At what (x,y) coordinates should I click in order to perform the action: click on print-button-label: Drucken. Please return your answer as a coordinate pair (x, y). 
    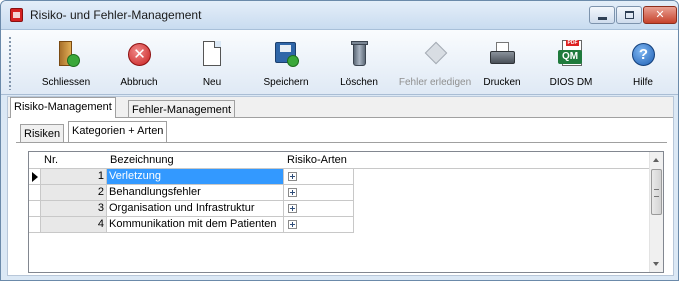
    Looking at the image, I should click on (502, 82).